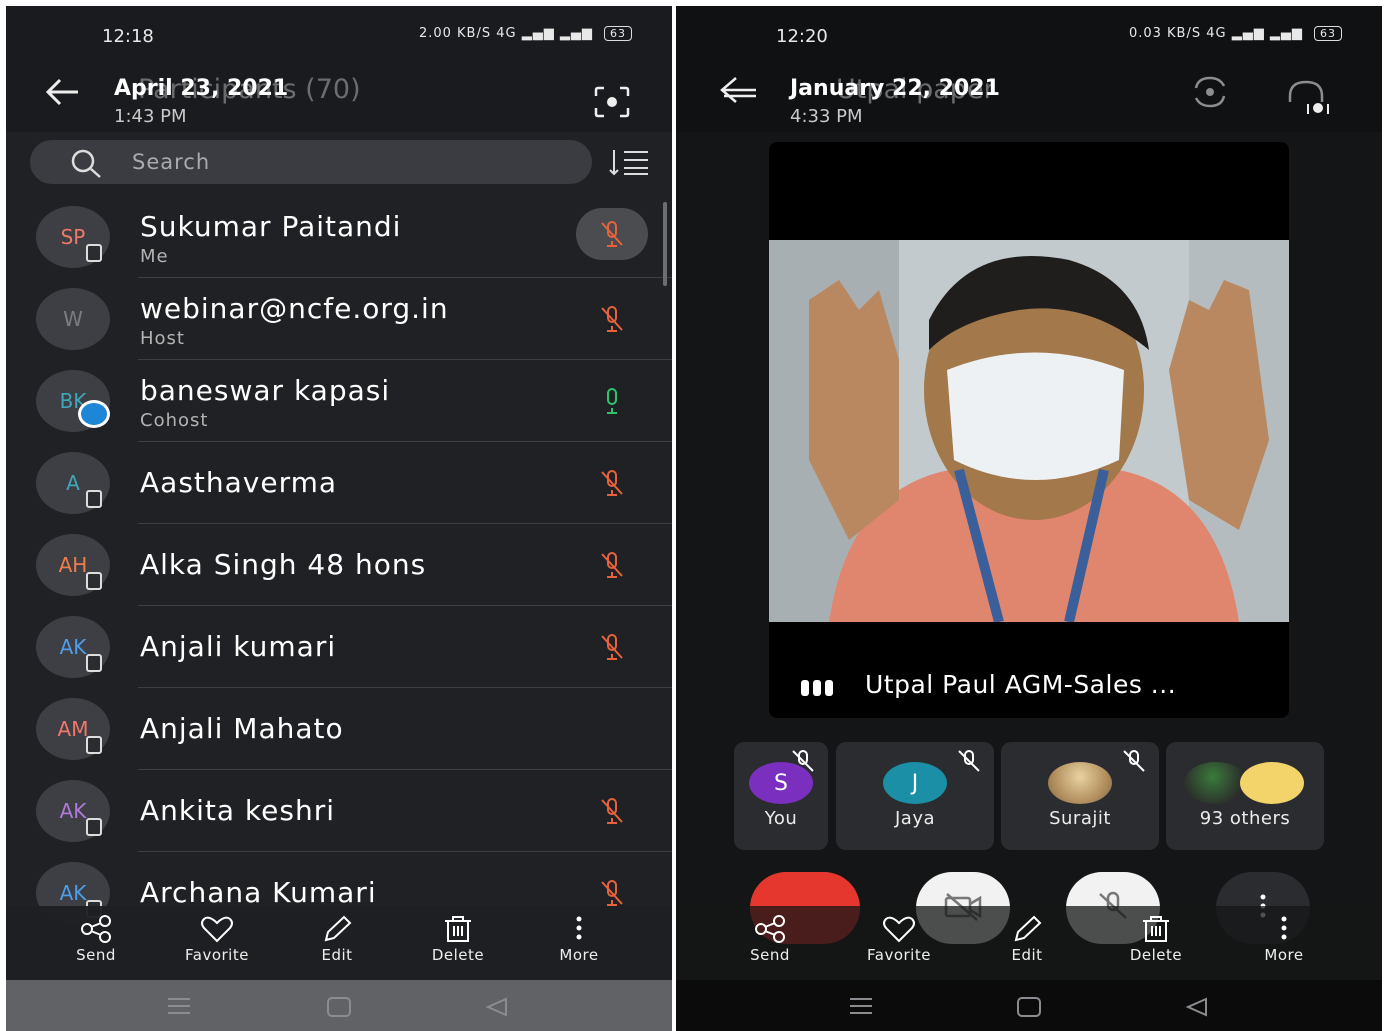 The image size is (1388, 1031). I want to click on participant-row: AK Ankita keshri, so click(339, 811).